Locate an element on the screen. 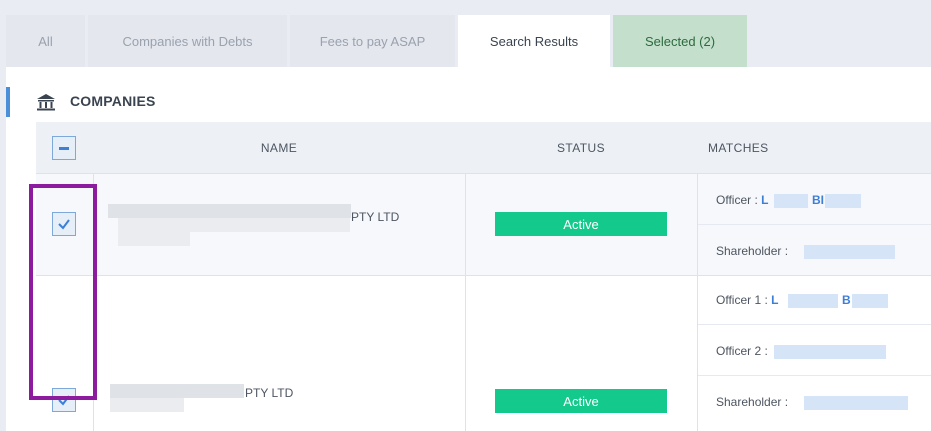 The height and width of the screenshot is (431, 931). select-all-checkbox is located at coordinates (64, 148).